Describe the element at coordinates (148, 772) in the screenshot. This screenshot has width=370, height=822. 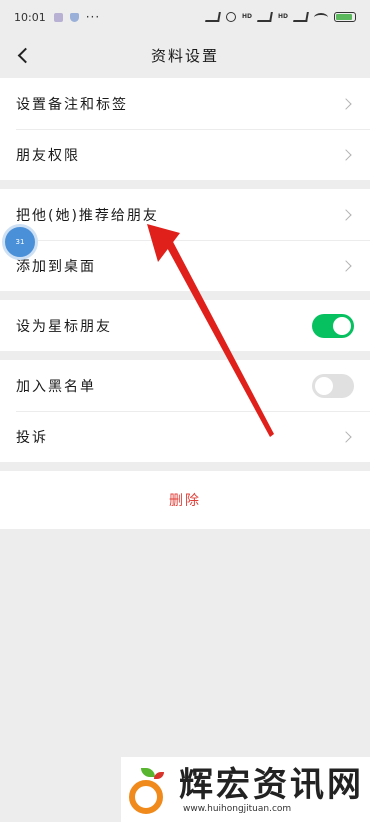
I see `leaf-green` at that location.